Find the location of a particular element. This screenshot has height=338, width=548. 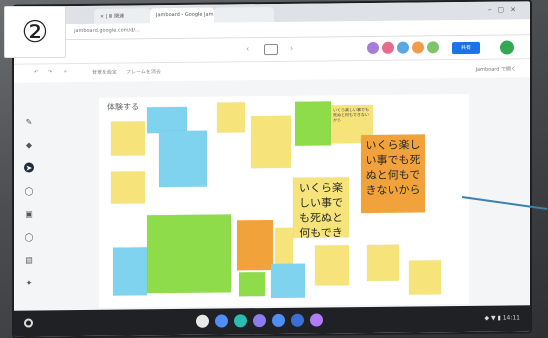

pen-icon: ✎ is located at coordinates (29, 121).